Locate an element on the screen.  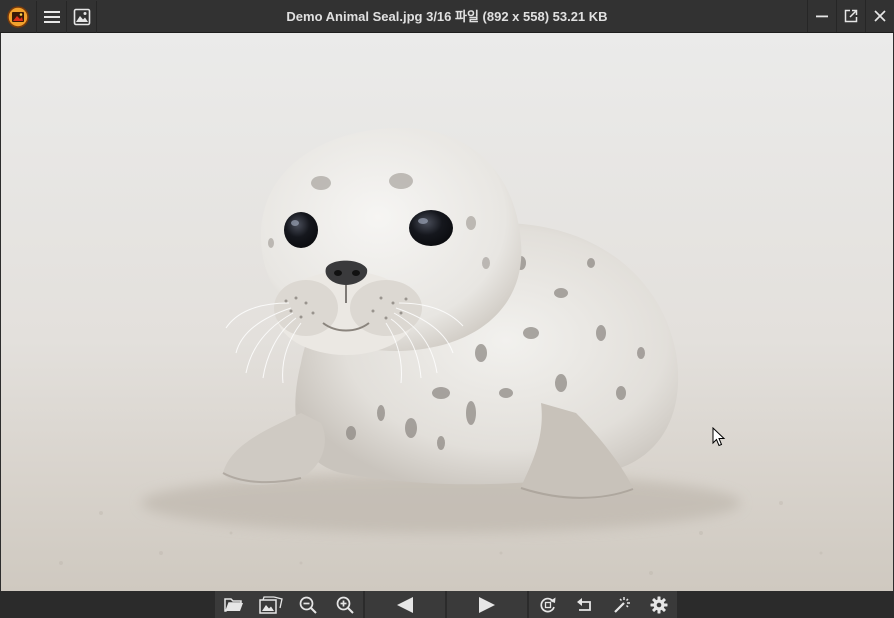
window-controls is located at coordinates (850, 16).